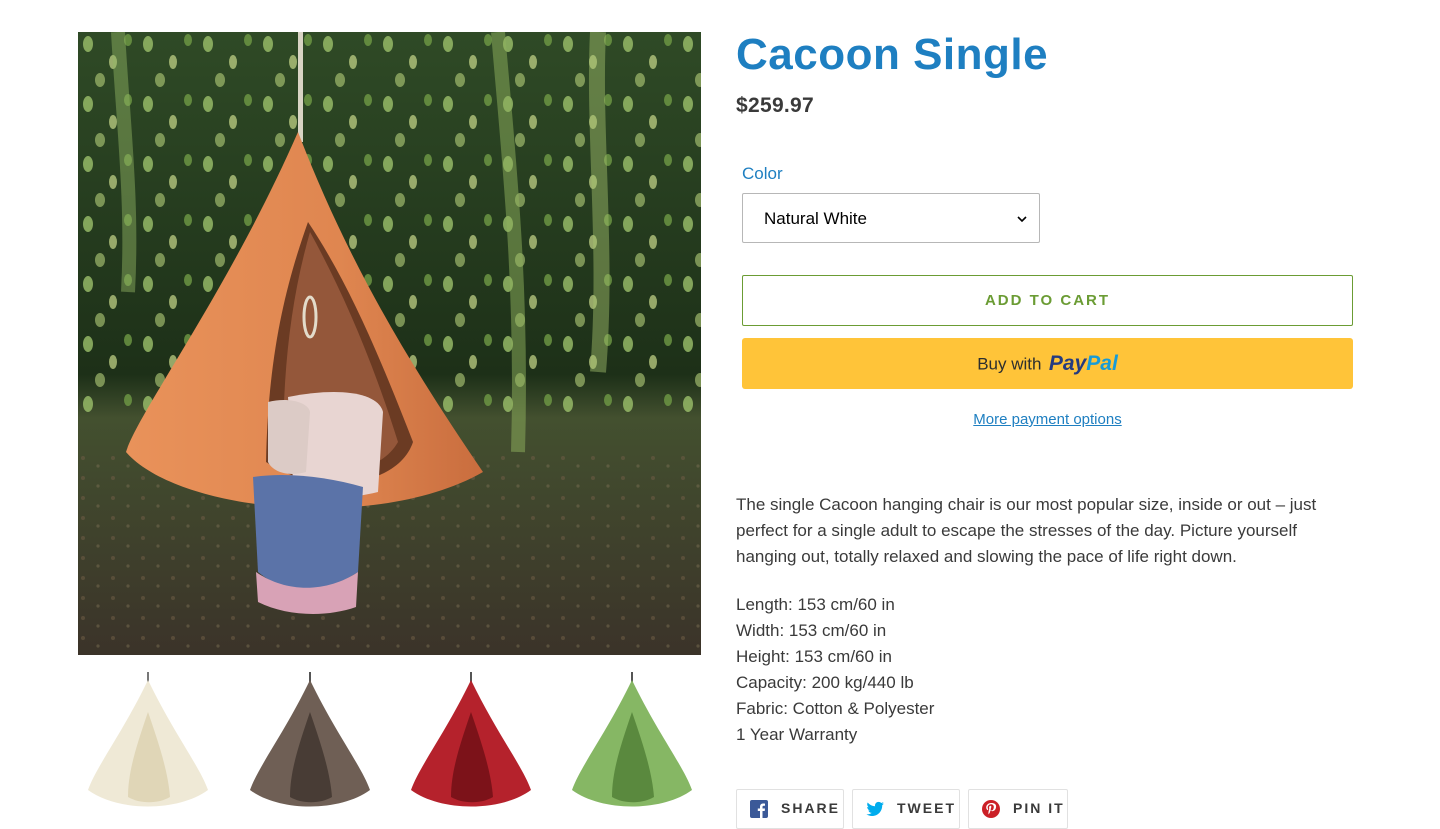 This screenshot has width=1440, height=829. Describe the element at coordinates (759, 809) in the screenshot. I see `facebook-icon` at that location.